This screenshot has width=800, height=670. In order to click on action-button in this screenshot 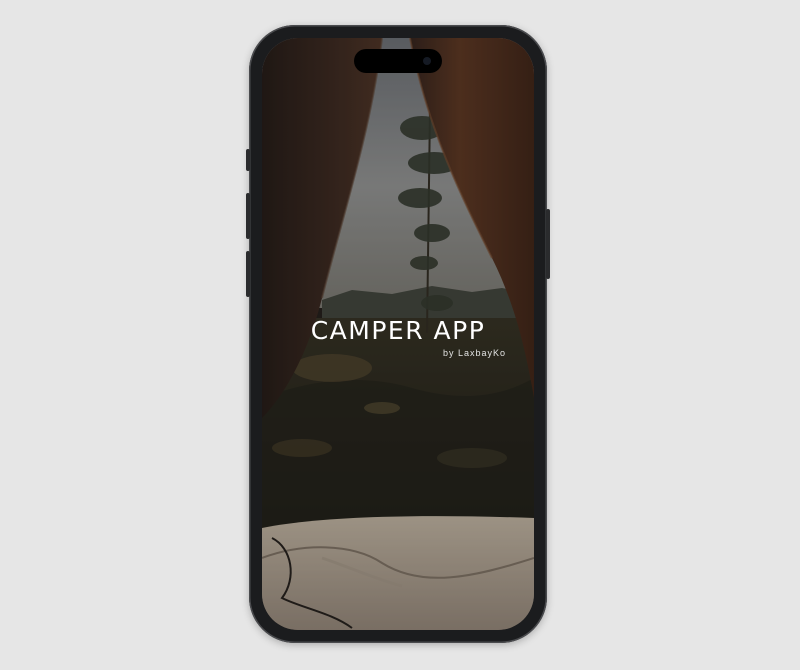, I will do `click(248, 160)`.